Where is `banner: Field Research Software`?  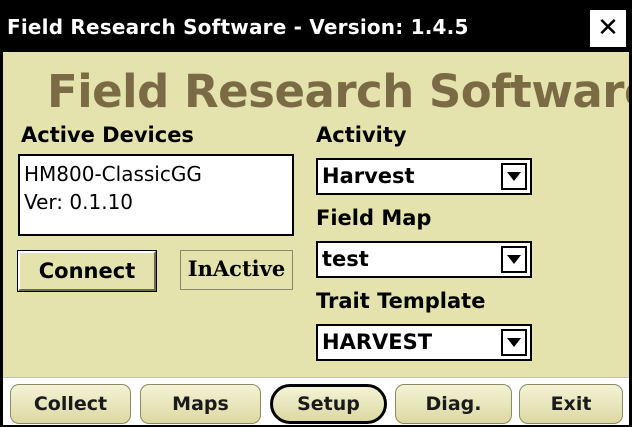 banner: Field Research Software is located at coordinates (338, 95).